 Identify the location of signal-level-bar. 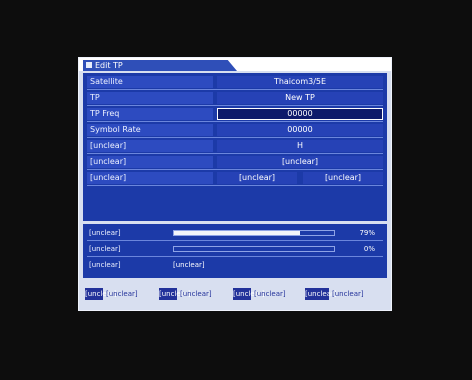
(254, 249).